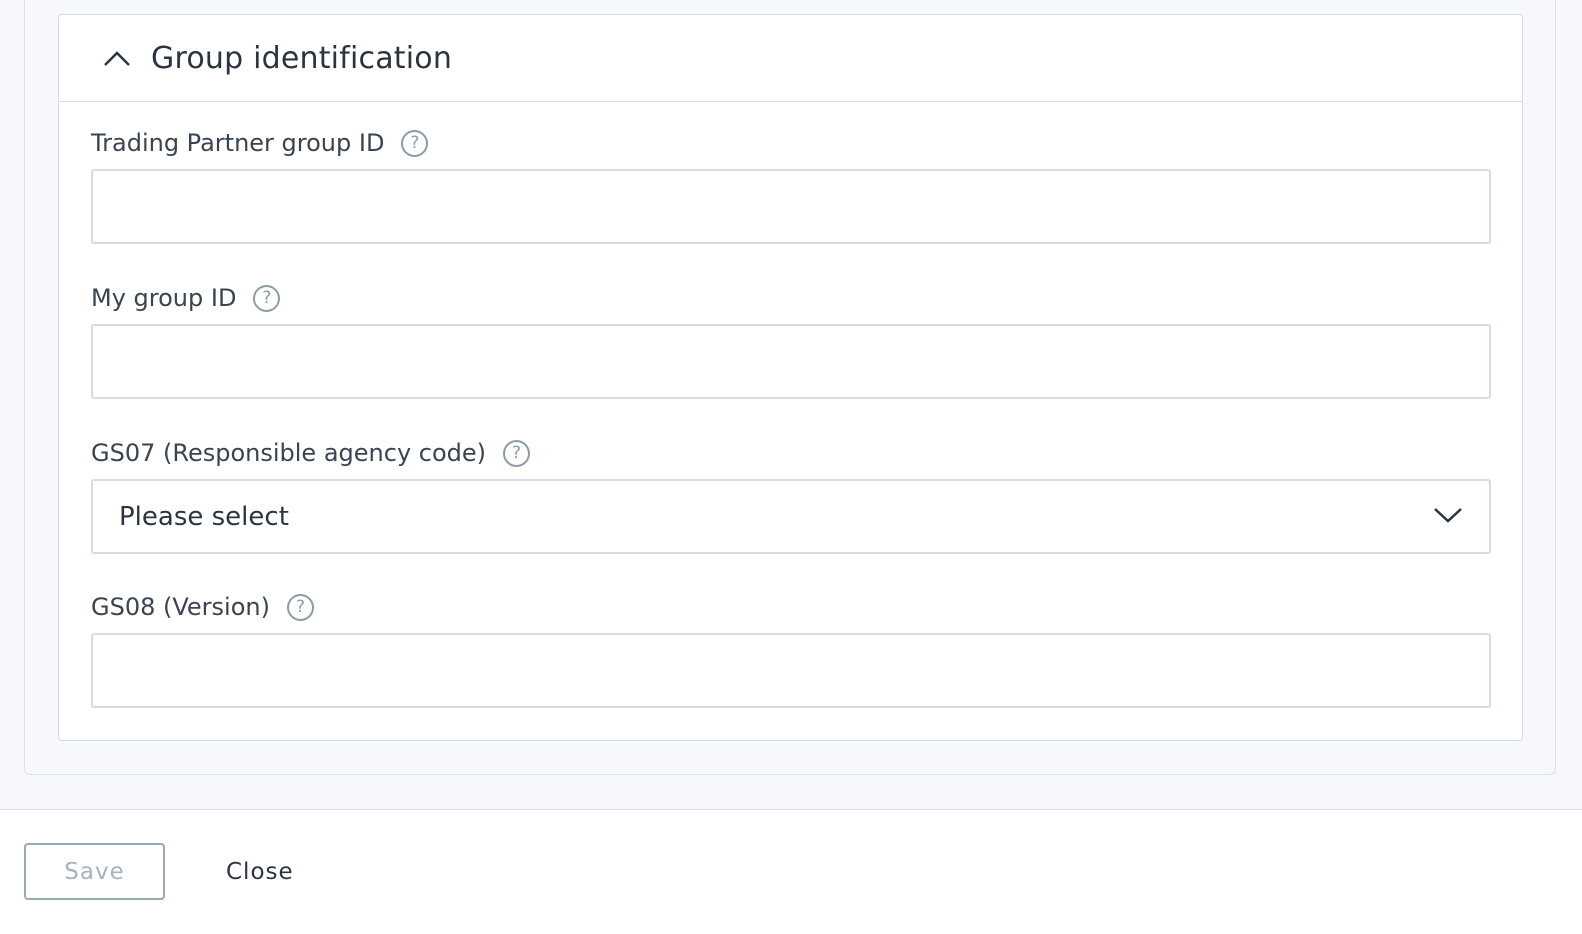  I want to click on my-group-id-input, so click(791, 361).